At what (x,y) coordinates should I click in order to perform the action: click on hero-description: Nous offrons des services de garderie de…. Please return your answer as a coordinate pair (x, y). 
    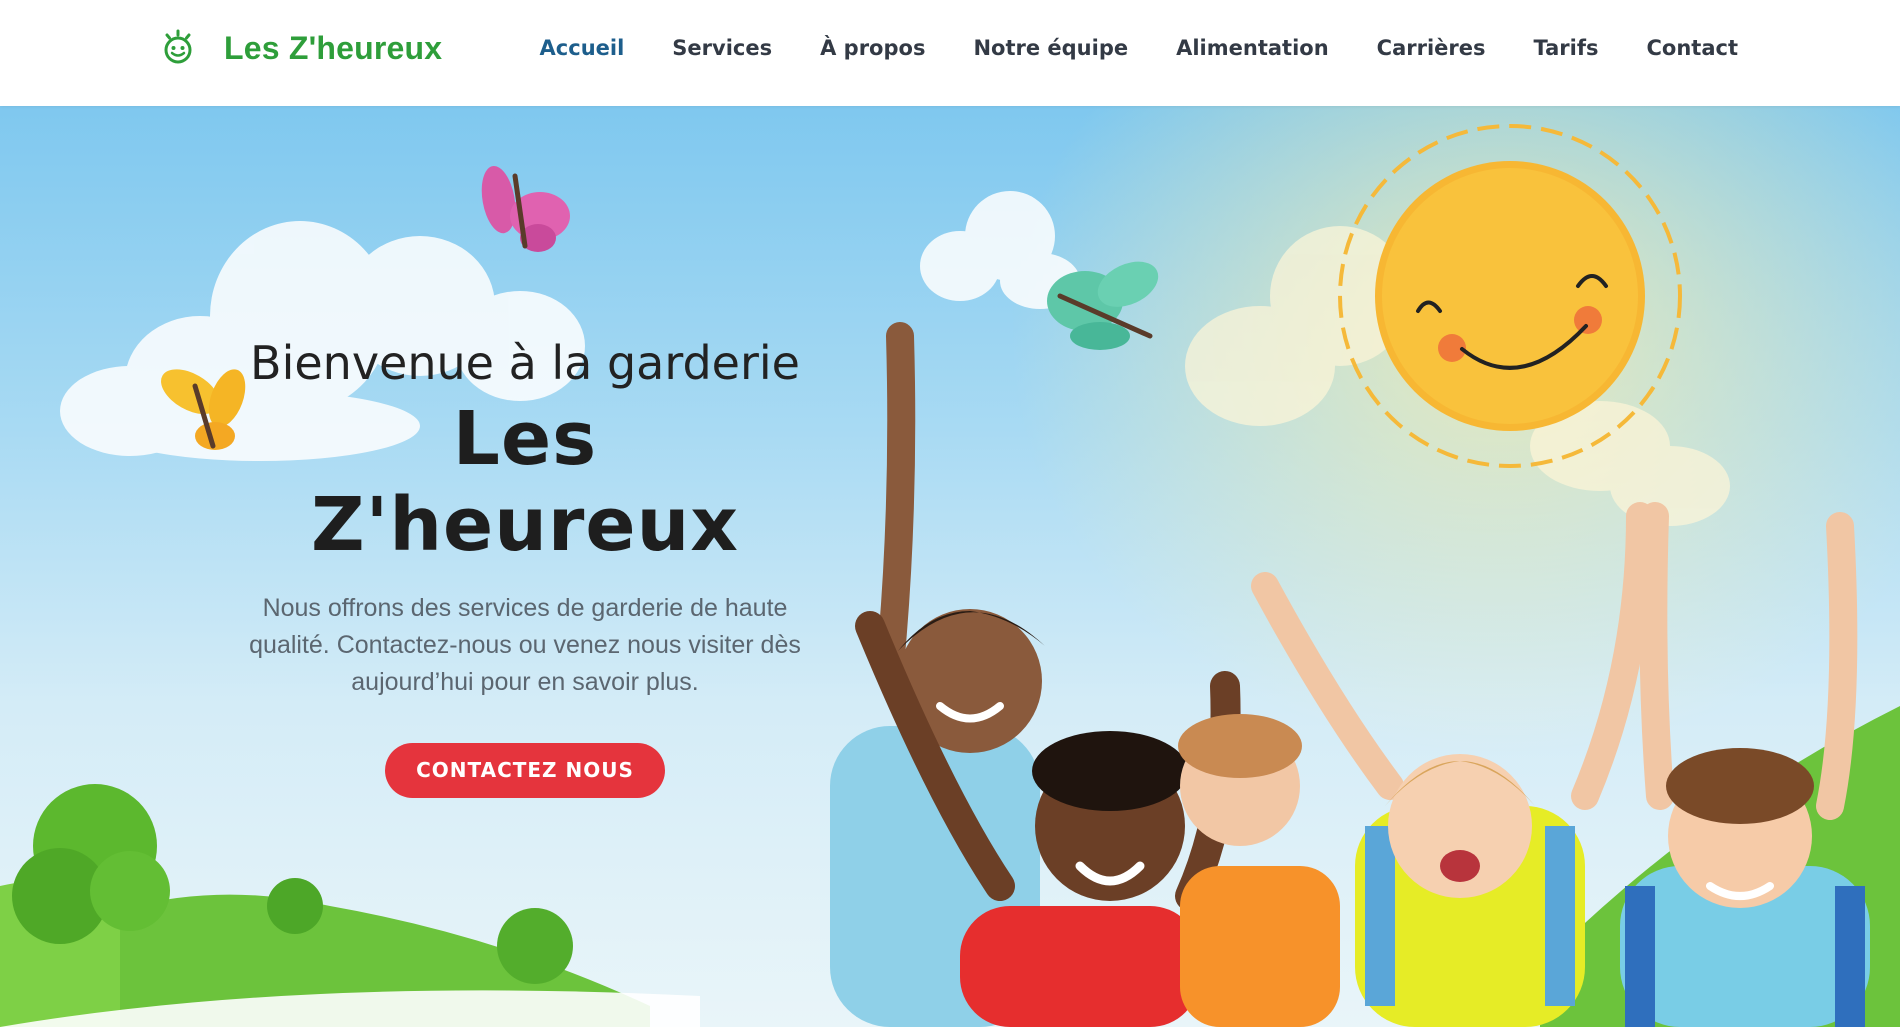
    Looking at the image, I should click on (525, 645).